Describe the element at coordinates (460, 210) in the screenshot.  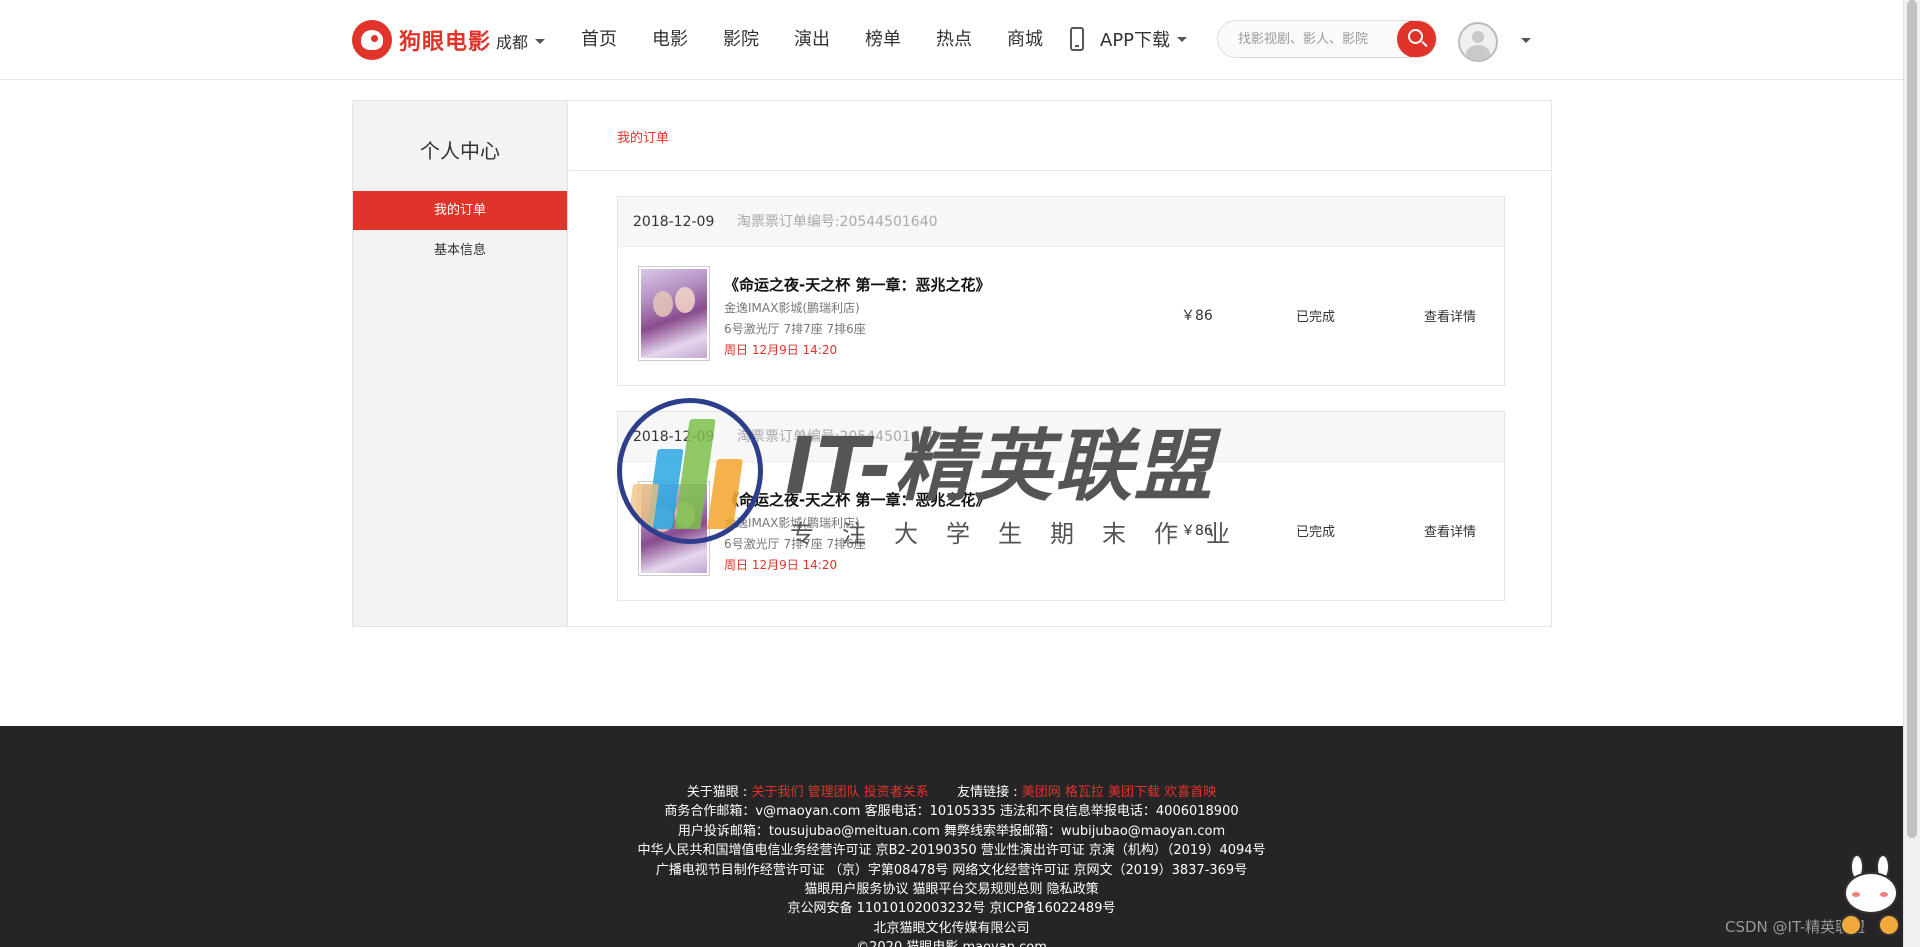
I see `sidebar-item-orders: 我的订单` at that location.